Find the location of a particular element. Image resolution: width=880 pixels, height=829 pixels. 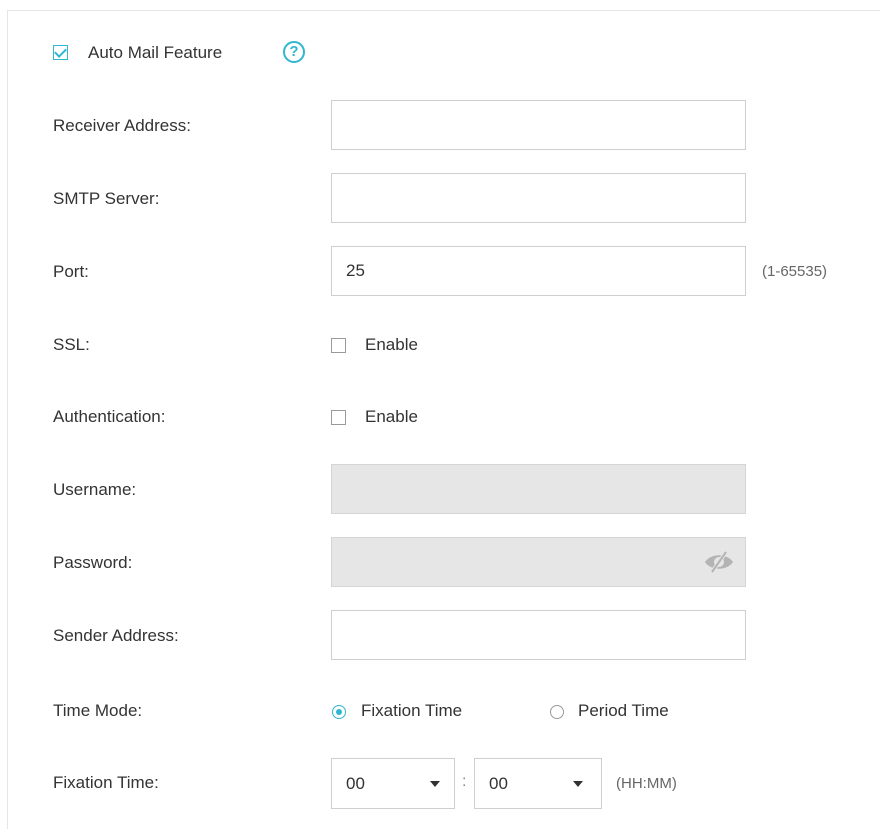

period-time-option-label: Period Time is located at coordinates (623, 710).